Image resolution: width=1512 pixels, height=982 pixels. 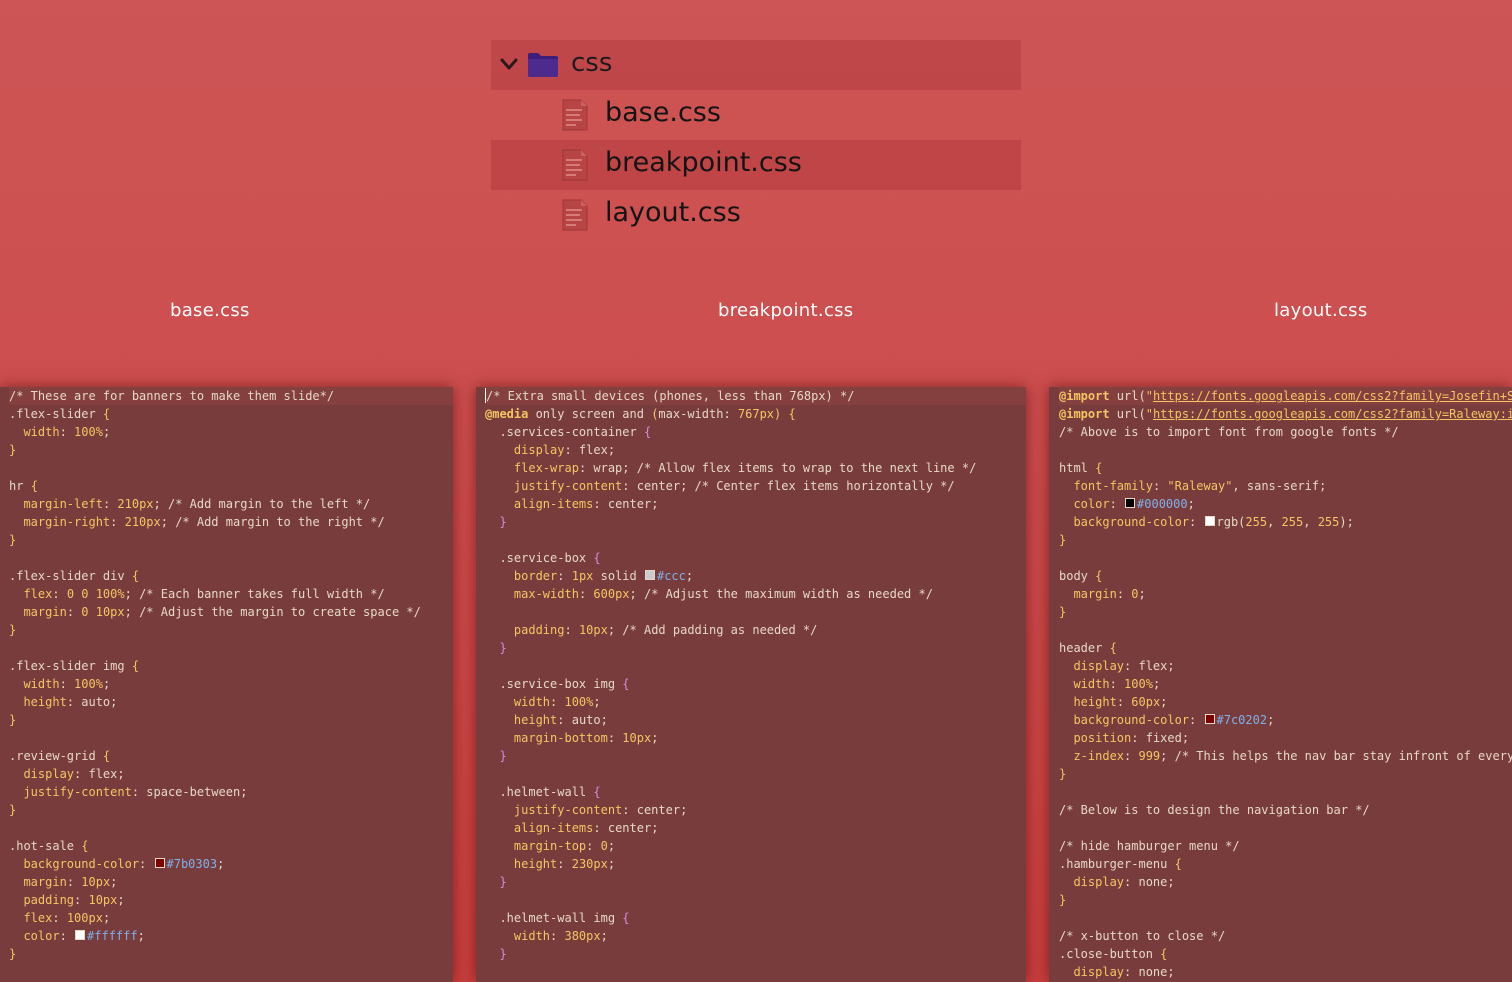 I want to click on code-line: body {, so click(x=1285, y=576).